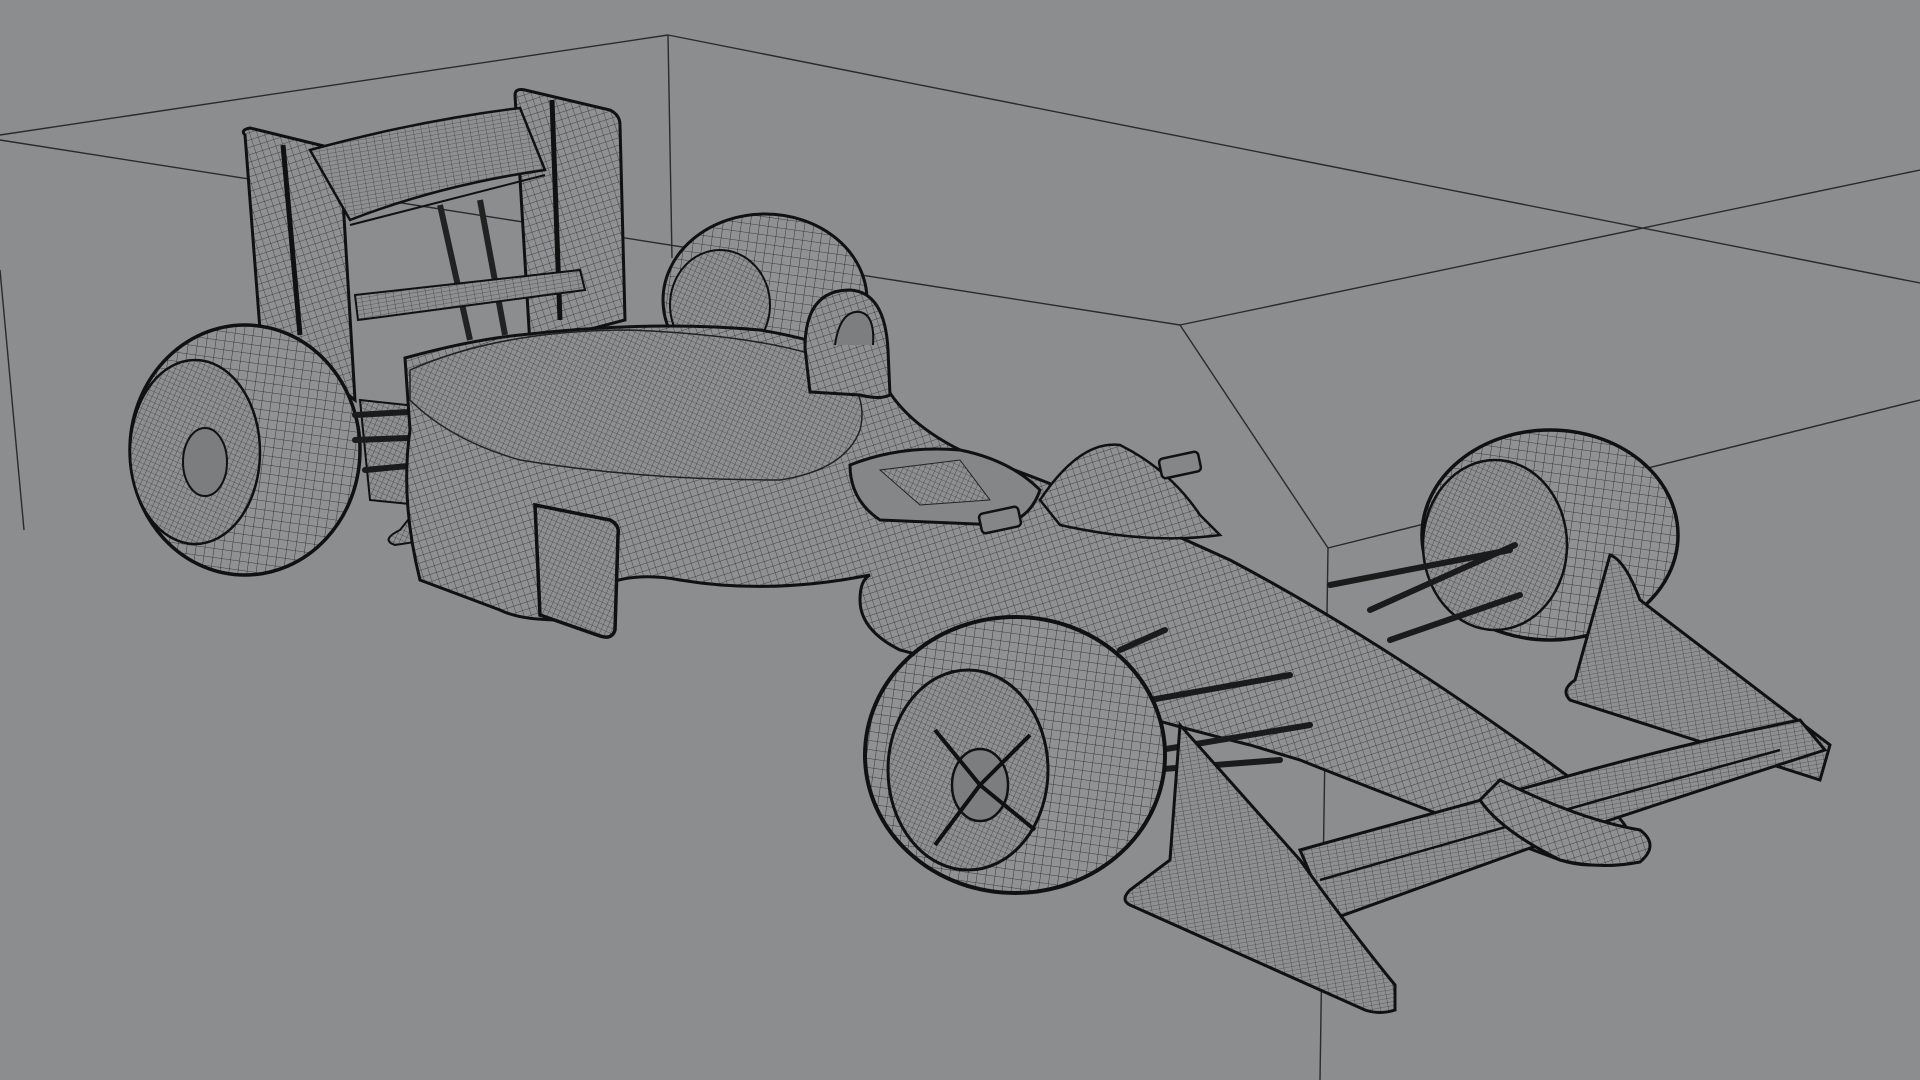 The image size is (1920, 1080). Describe the element at coordinates (1180, 465) in the screenshot. I see `mirror-right` at that location.